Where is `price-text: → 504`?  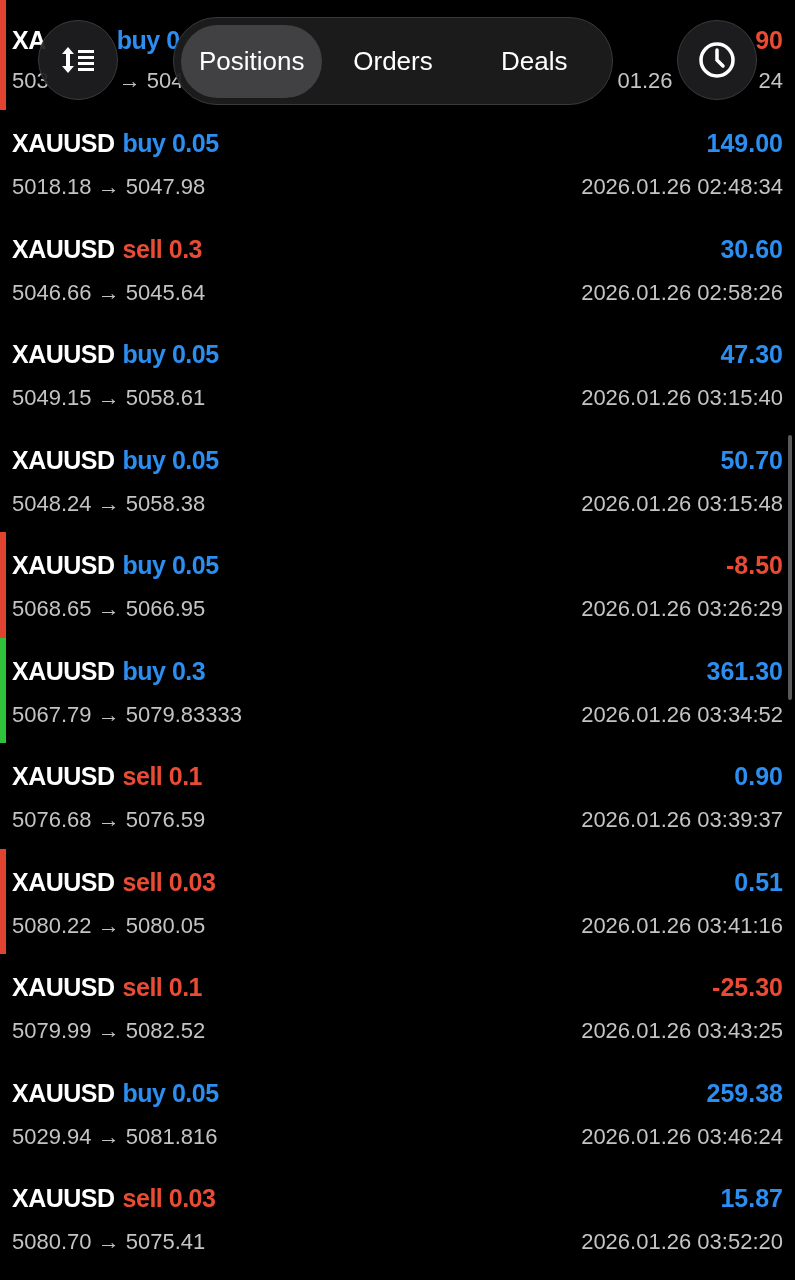 price-text: → 504 is located at coordinates (151, 81).